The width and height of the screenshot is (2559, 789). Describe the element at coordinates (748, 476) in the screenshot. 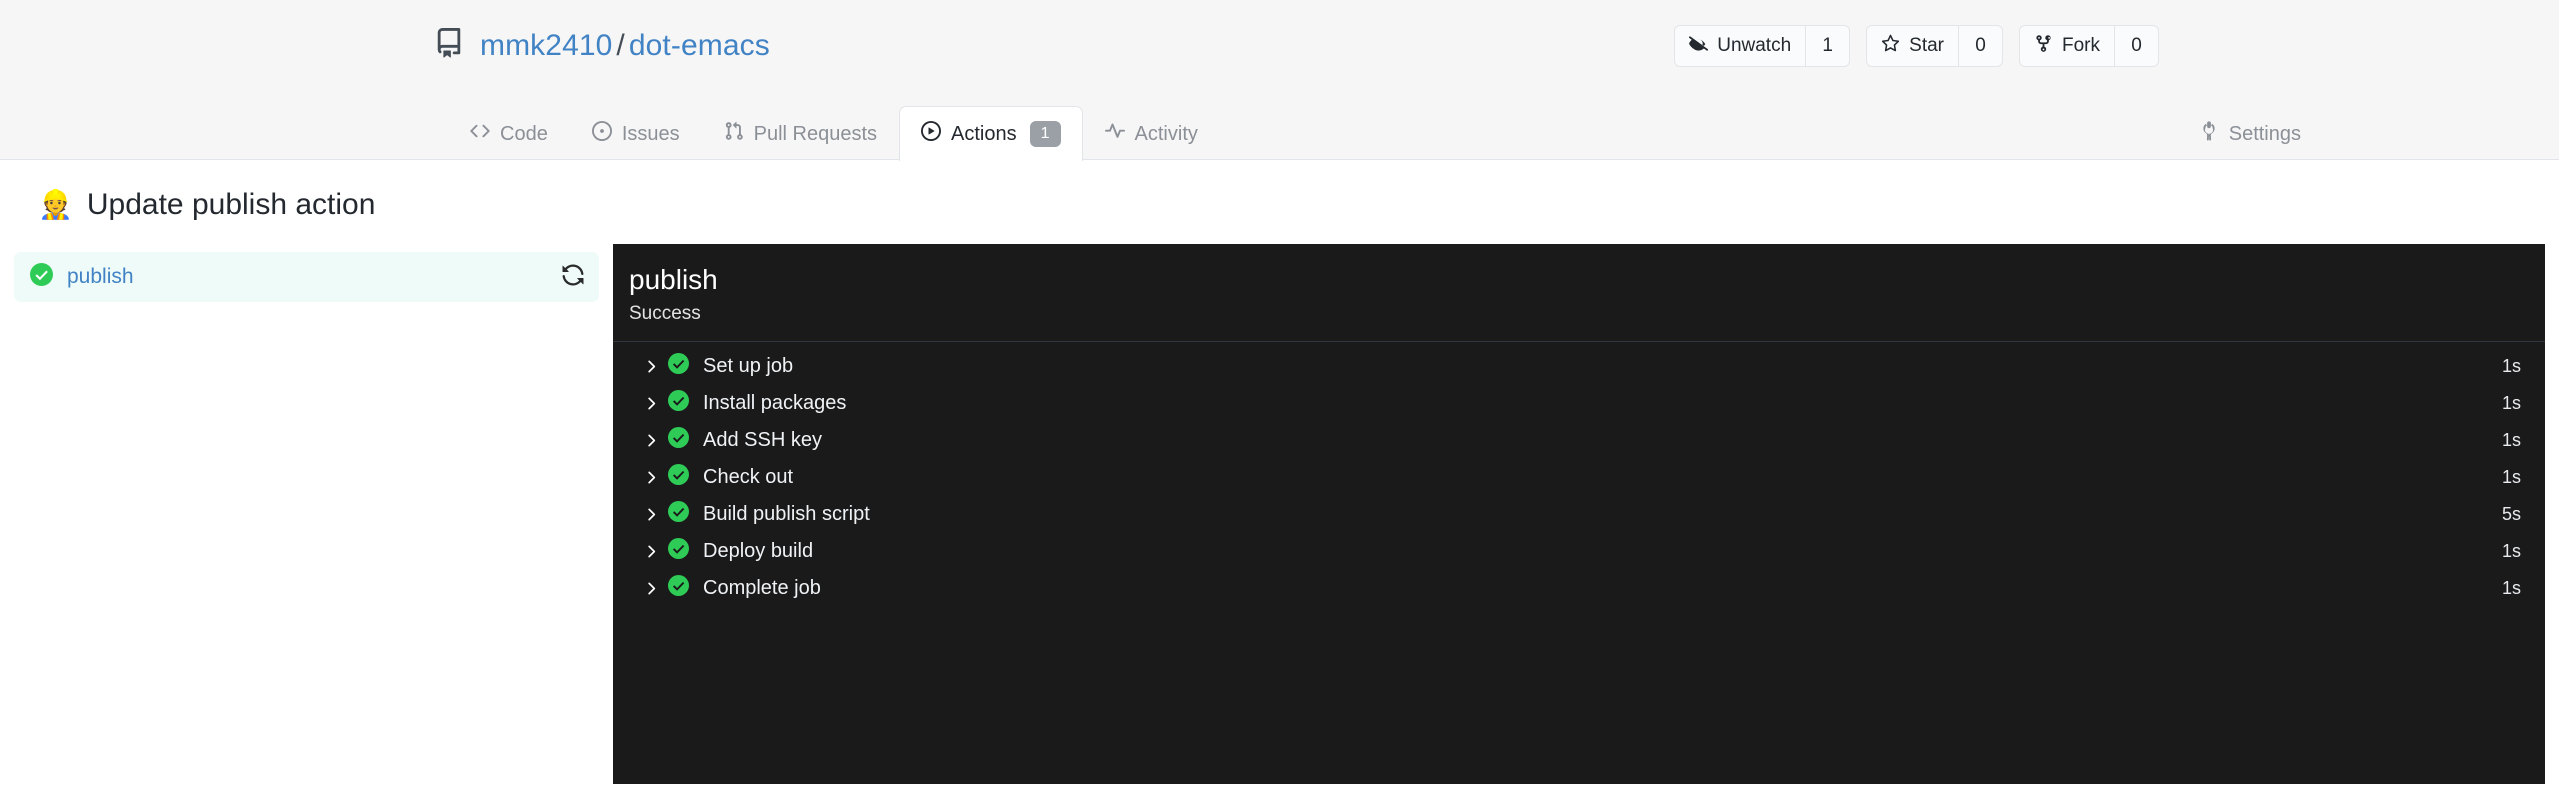

I see `step-name: Check out` at that location.